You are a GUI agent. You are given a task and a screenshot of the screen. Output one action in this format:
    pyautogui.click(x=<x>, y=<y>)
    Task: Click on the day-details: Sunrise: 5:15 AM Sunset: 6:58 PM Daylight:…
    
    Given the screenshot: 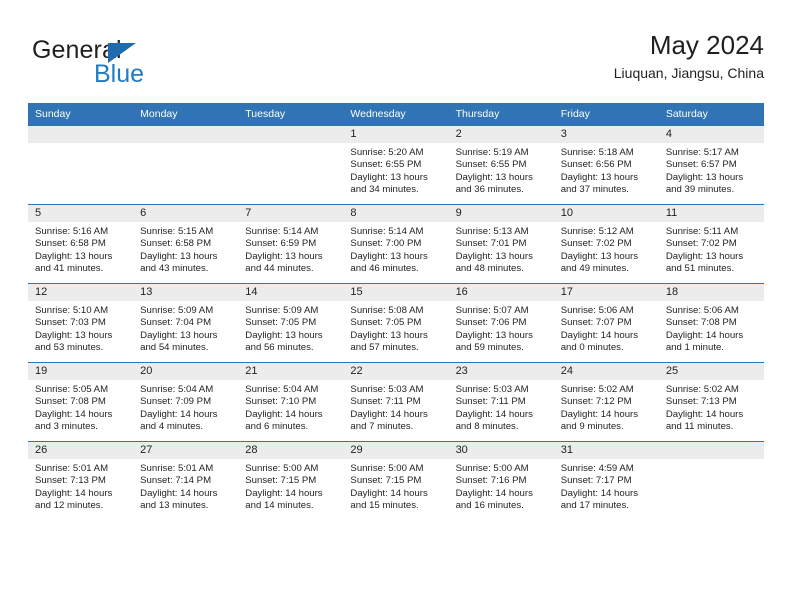 What is the action you would take?
    pyautogui.click(x=185, y=249)
    